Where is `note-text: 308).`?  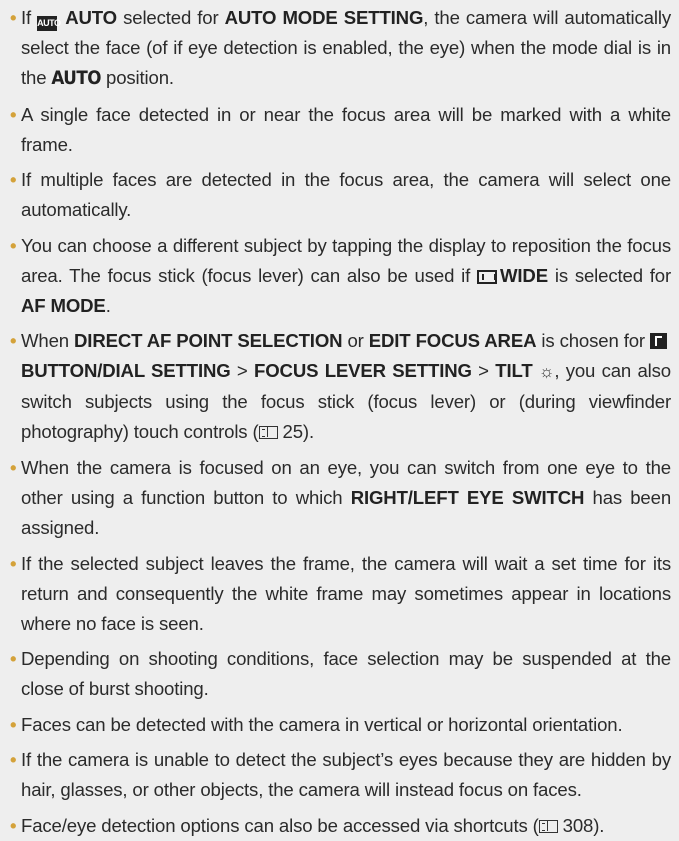
note-text: 308). is located at coordinates (583, 825).